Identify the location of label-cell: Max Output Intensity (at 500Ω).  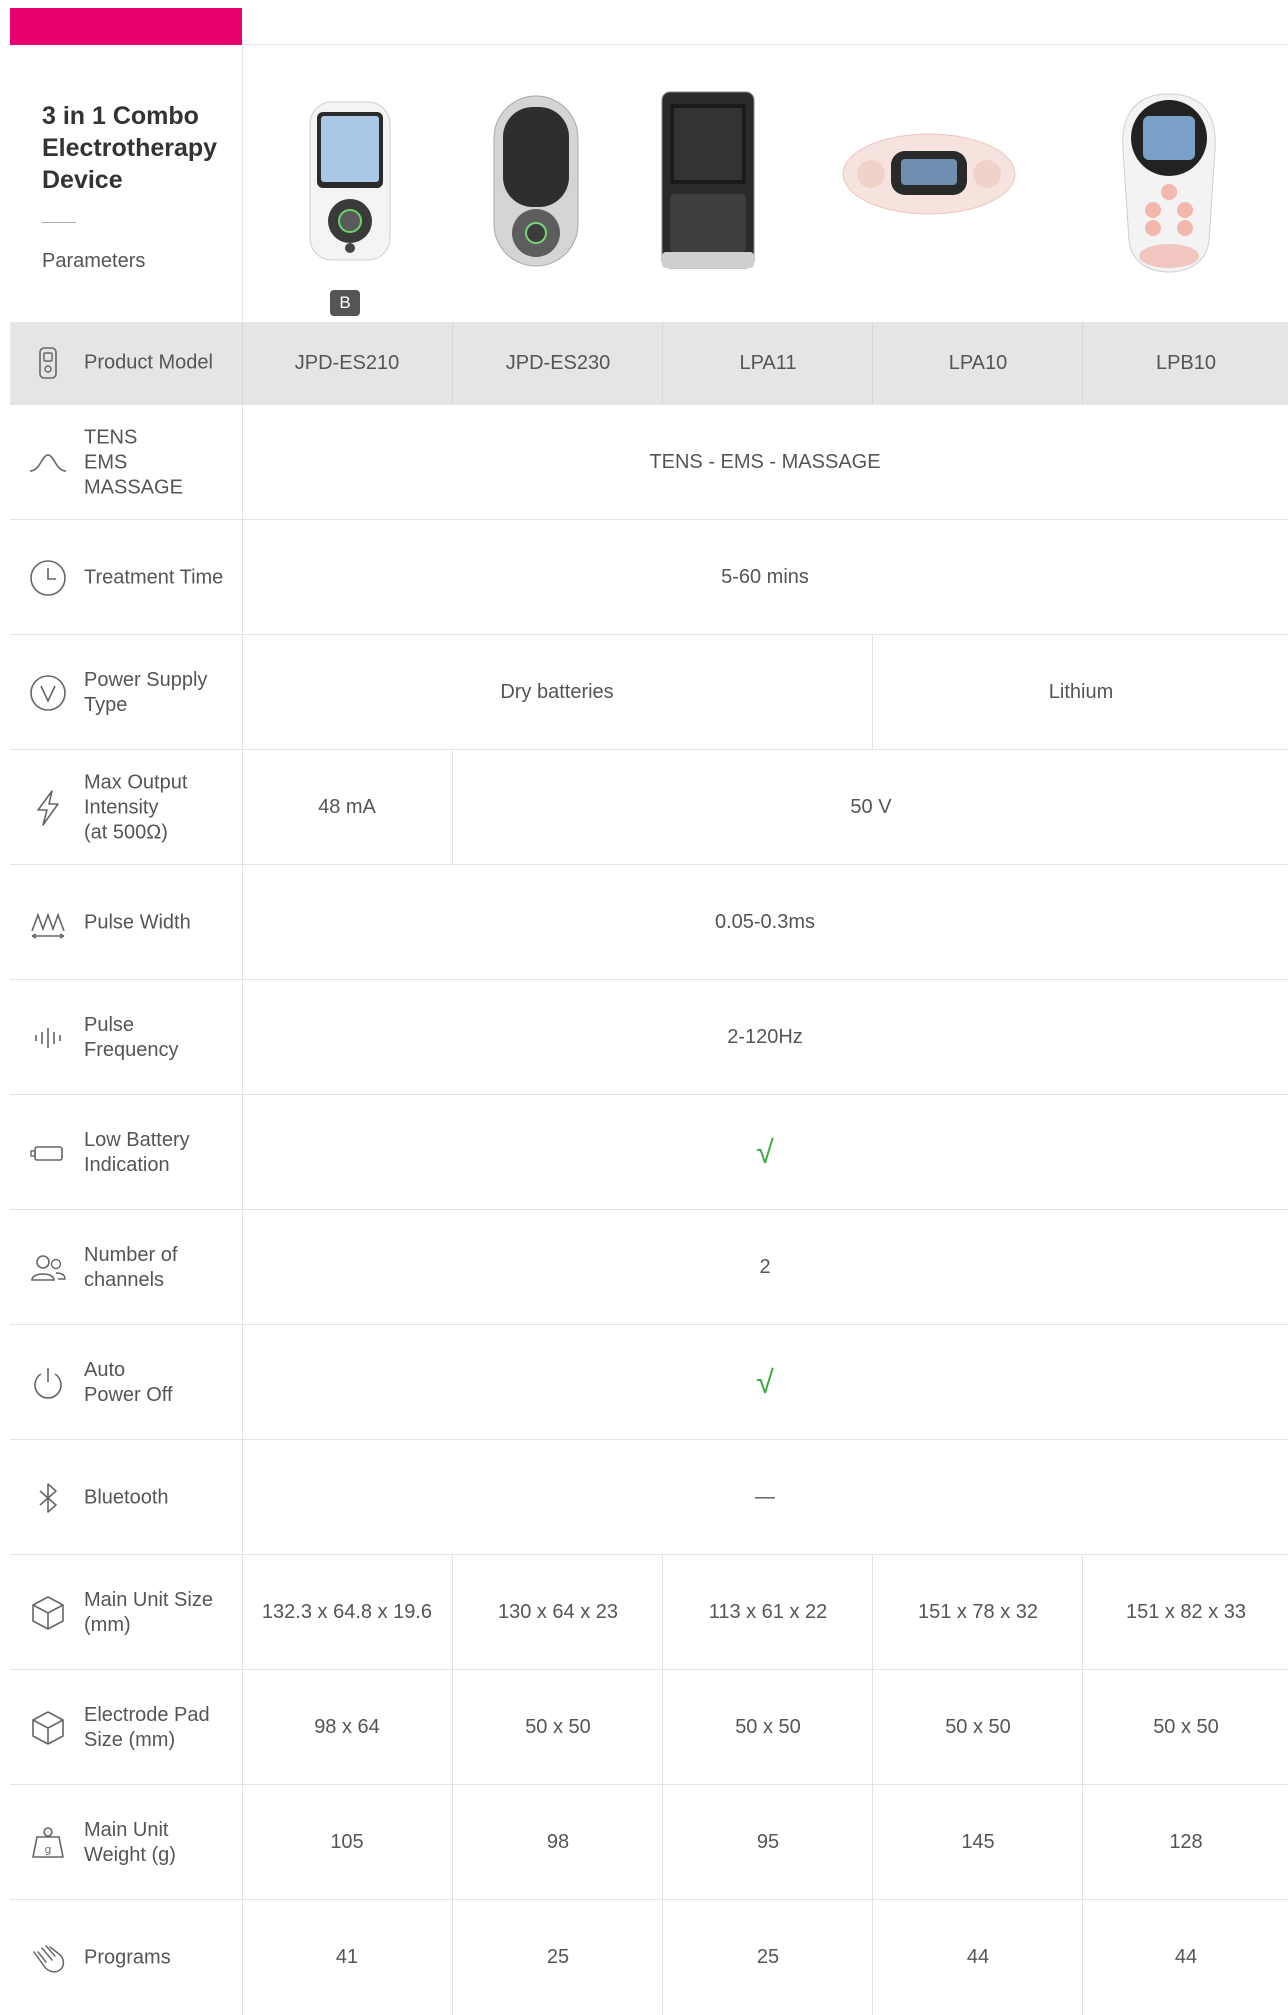
(126, 807).